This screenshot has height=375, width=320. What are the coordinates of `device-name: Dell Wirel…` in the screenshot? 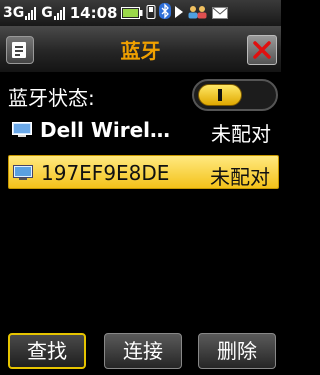 It's located at (105, 130).